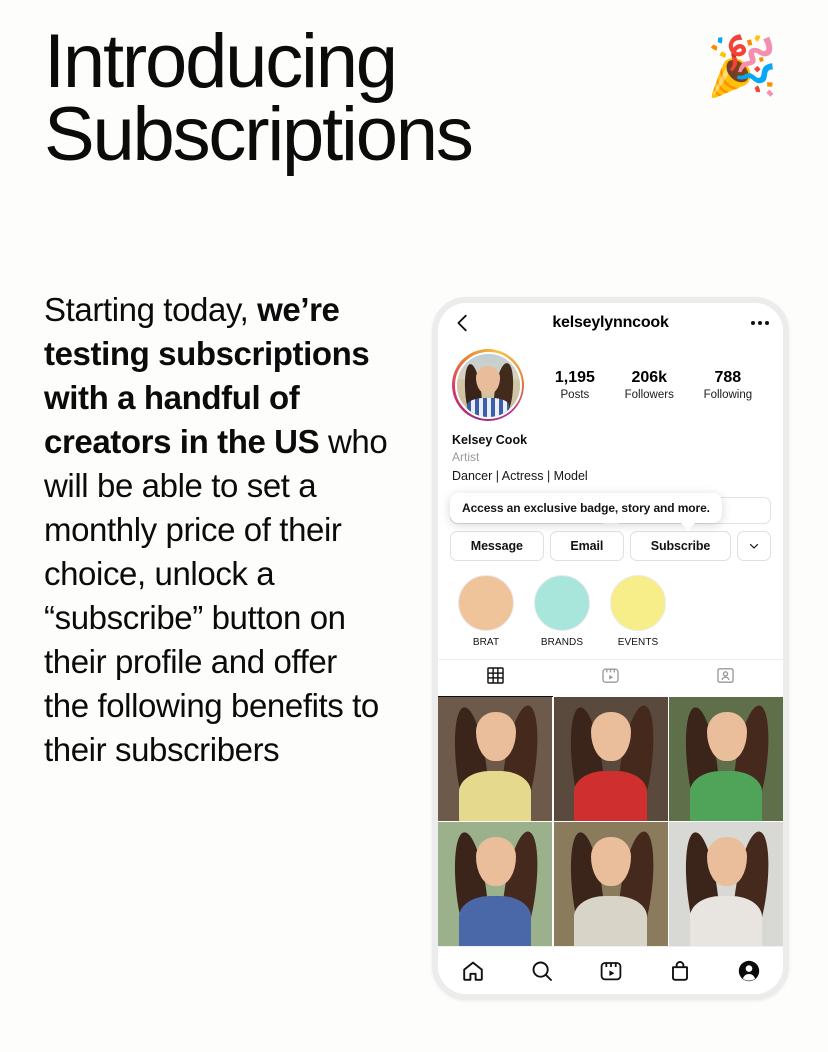  I want to click on party-popper-icon: 🎉, so click(742, 66).